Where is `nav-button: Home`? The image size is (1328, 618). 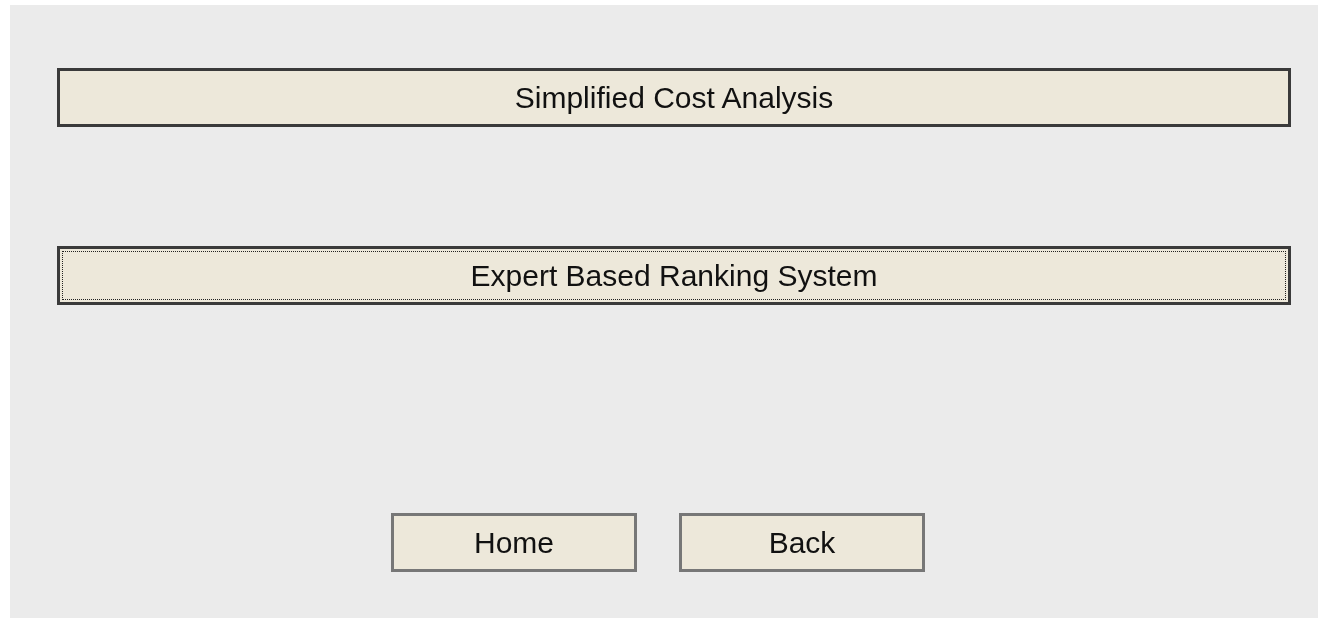
nav-button: Home is located at coordinates (514, 542).